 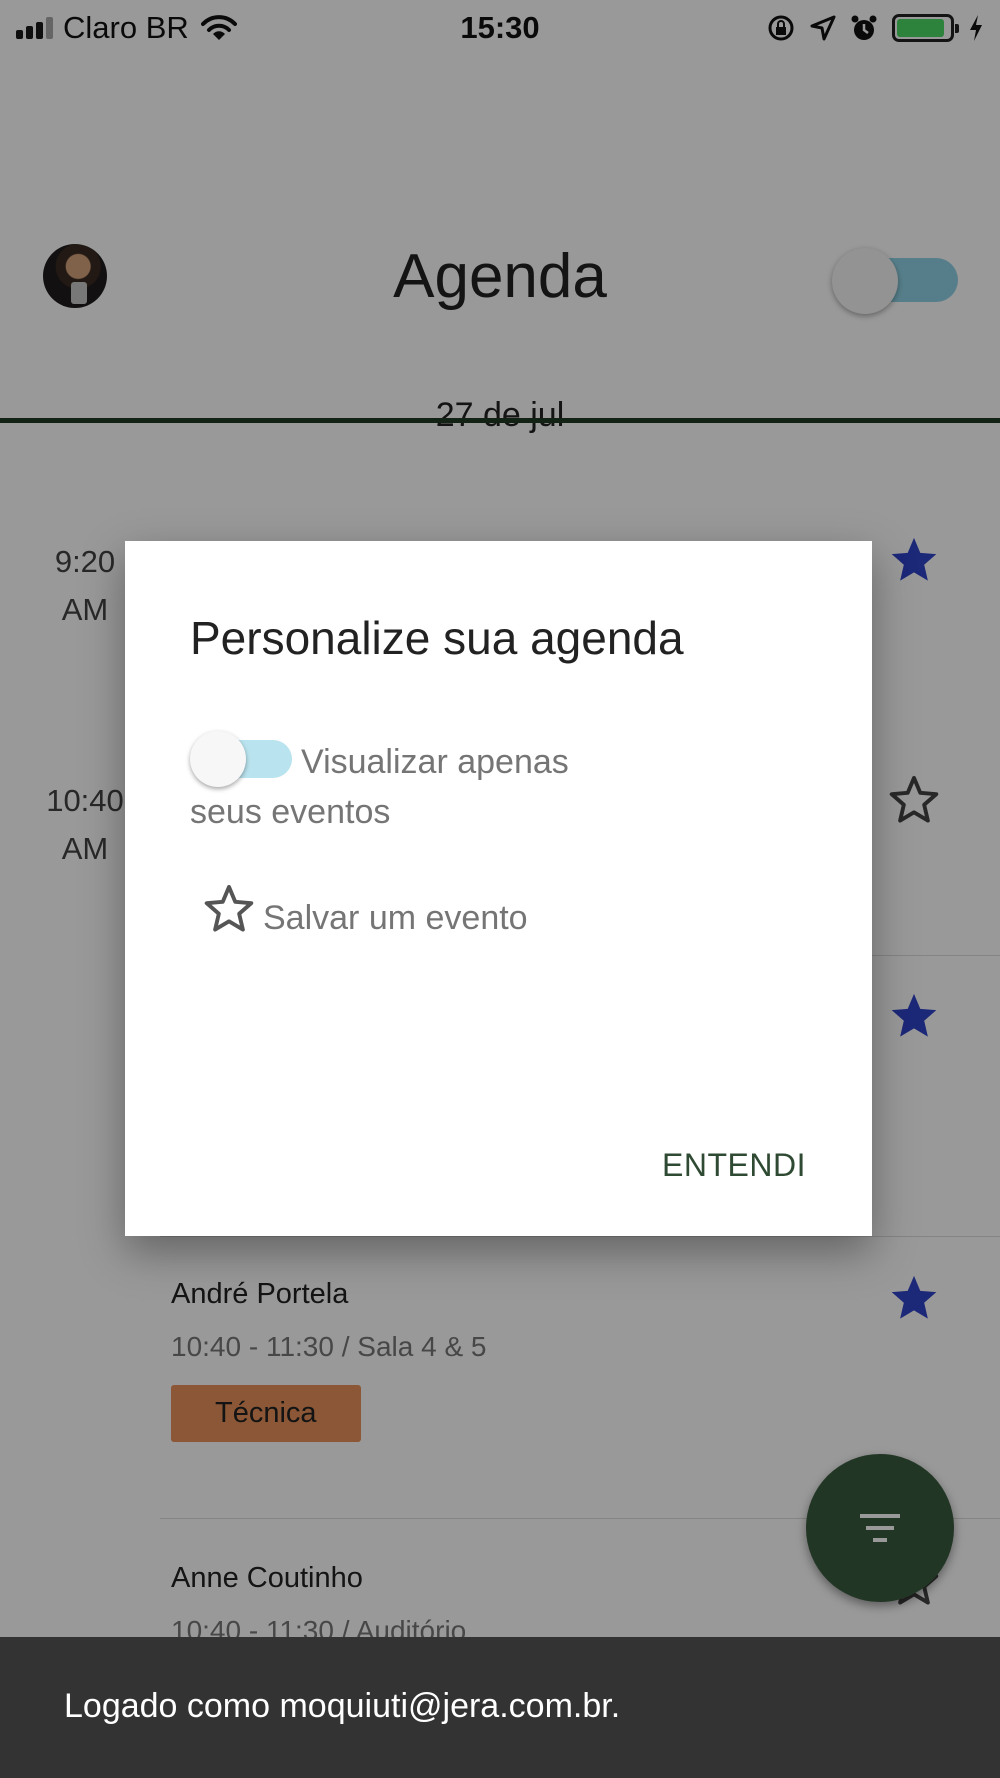 I want to click on toggle-illustration-icon, so click(x=242, y=758).